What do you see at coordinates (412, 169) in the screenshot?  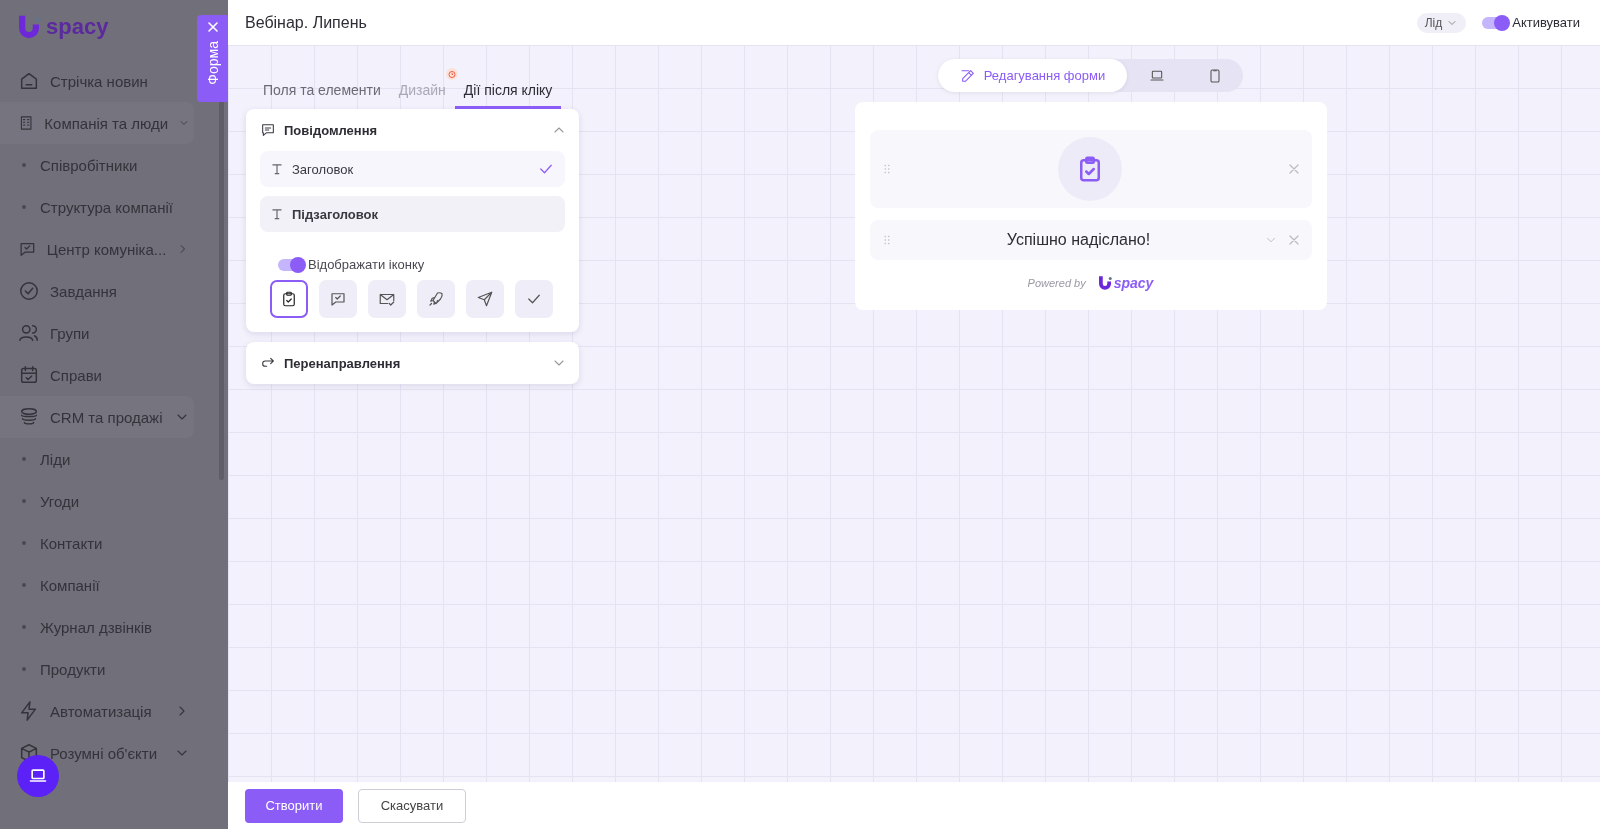 I see `field-option: Заголовок` at bounding box center [412, 169].